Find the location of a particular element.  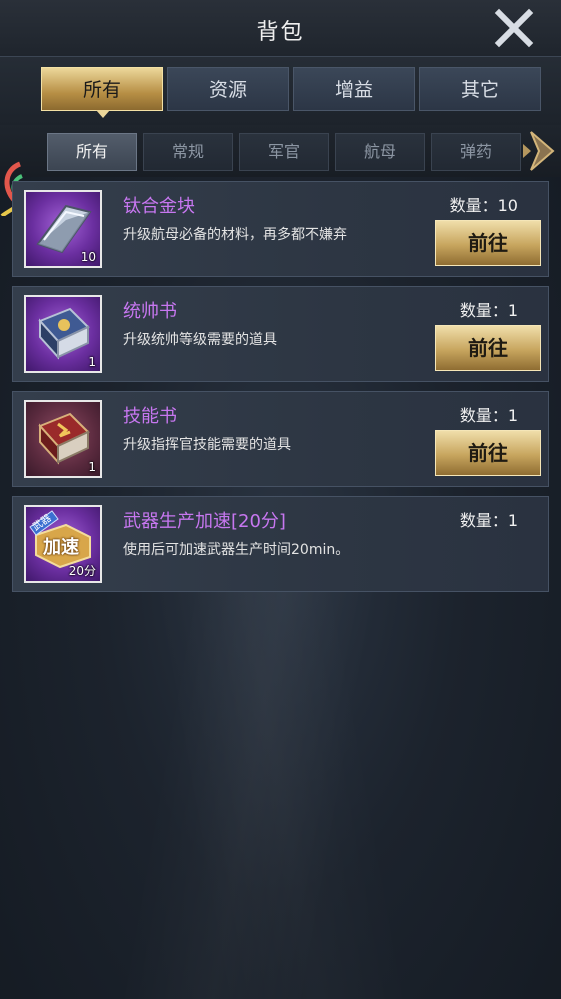

subtab-officer: 军官 is located at coordinates (284, 152).